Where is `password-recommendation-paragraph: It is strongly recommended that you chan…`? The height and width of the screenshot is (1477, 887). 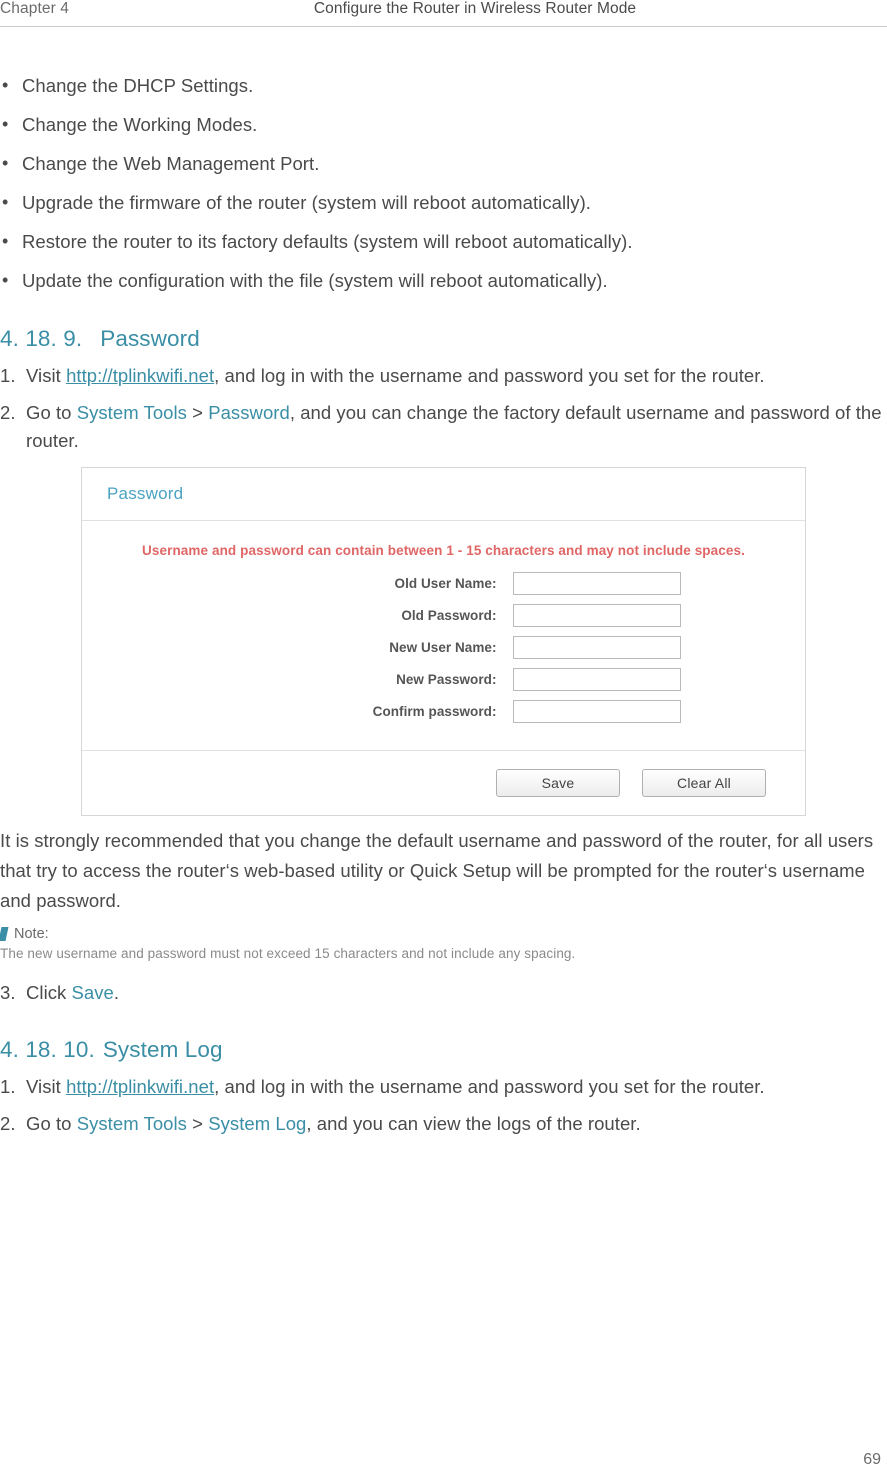 password-recommendation-paragraph: It is strongly recommended that you chan… is located at coordinates (437, 870).